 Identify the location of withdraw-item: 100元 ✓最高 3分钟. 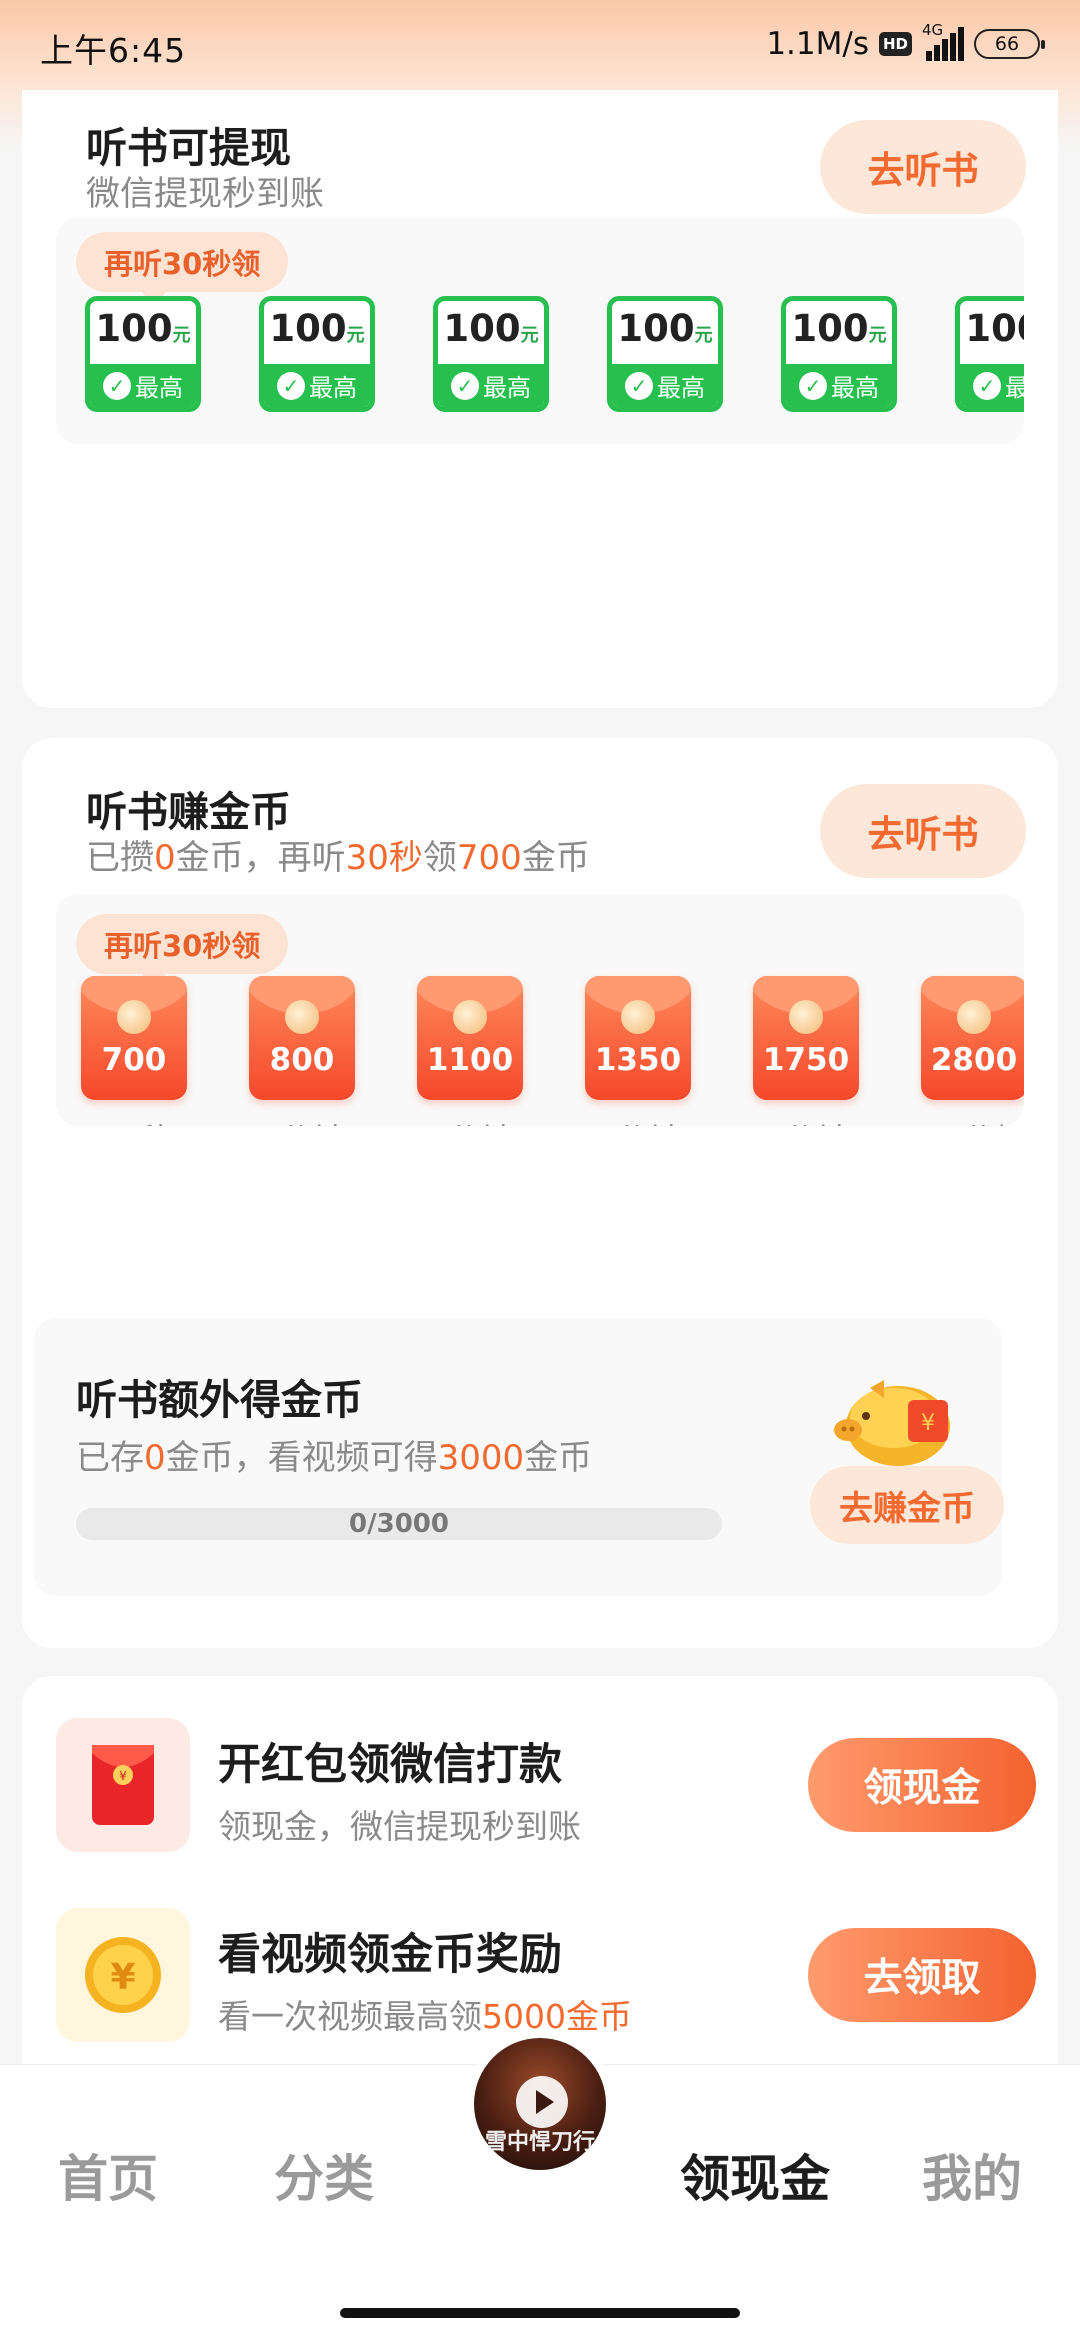
(665, 370).